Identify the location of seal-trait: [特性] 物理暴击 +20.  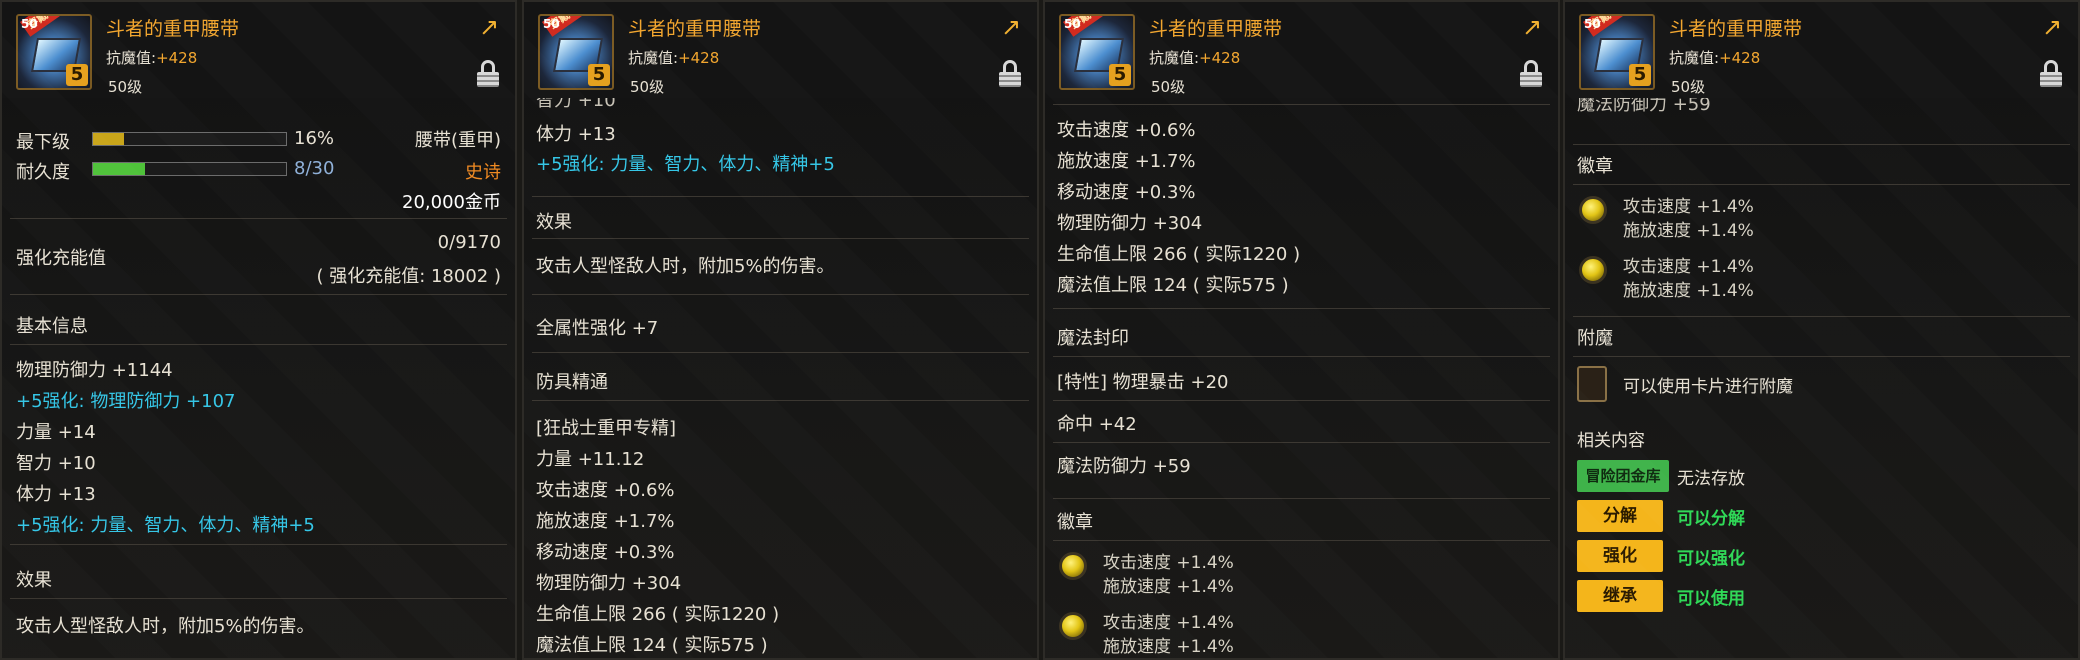
(1142, 381).